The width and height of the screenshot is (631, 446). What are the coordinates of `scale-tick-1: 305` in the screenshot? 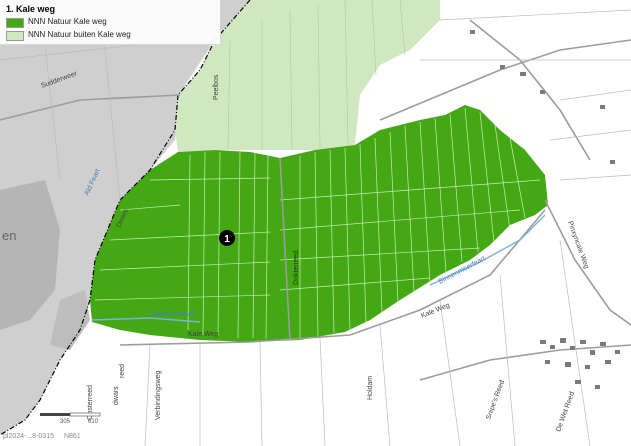 It's located at (65, 422).